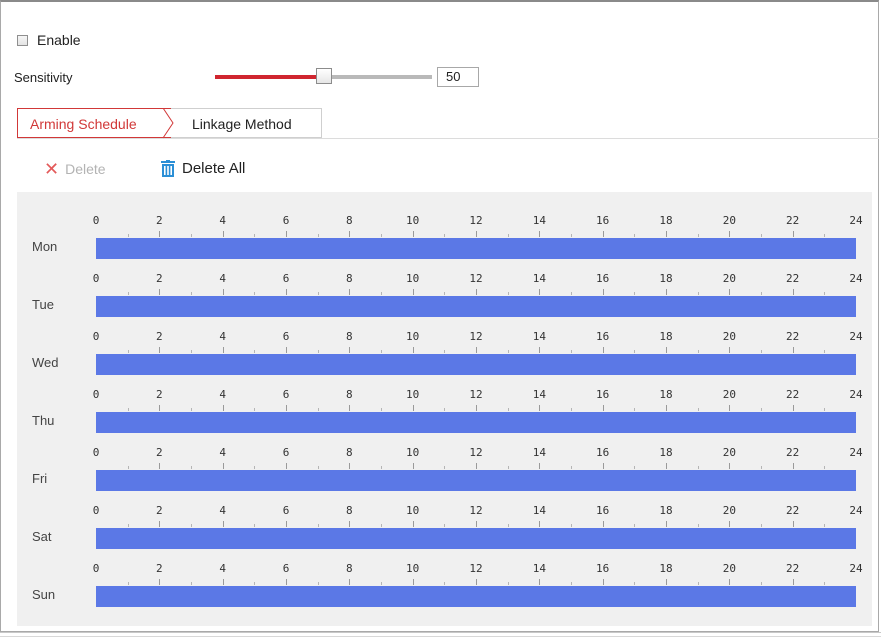 The image size is (881, 640). I want to click on delete-all-button: Delete All, so click(203, 168).